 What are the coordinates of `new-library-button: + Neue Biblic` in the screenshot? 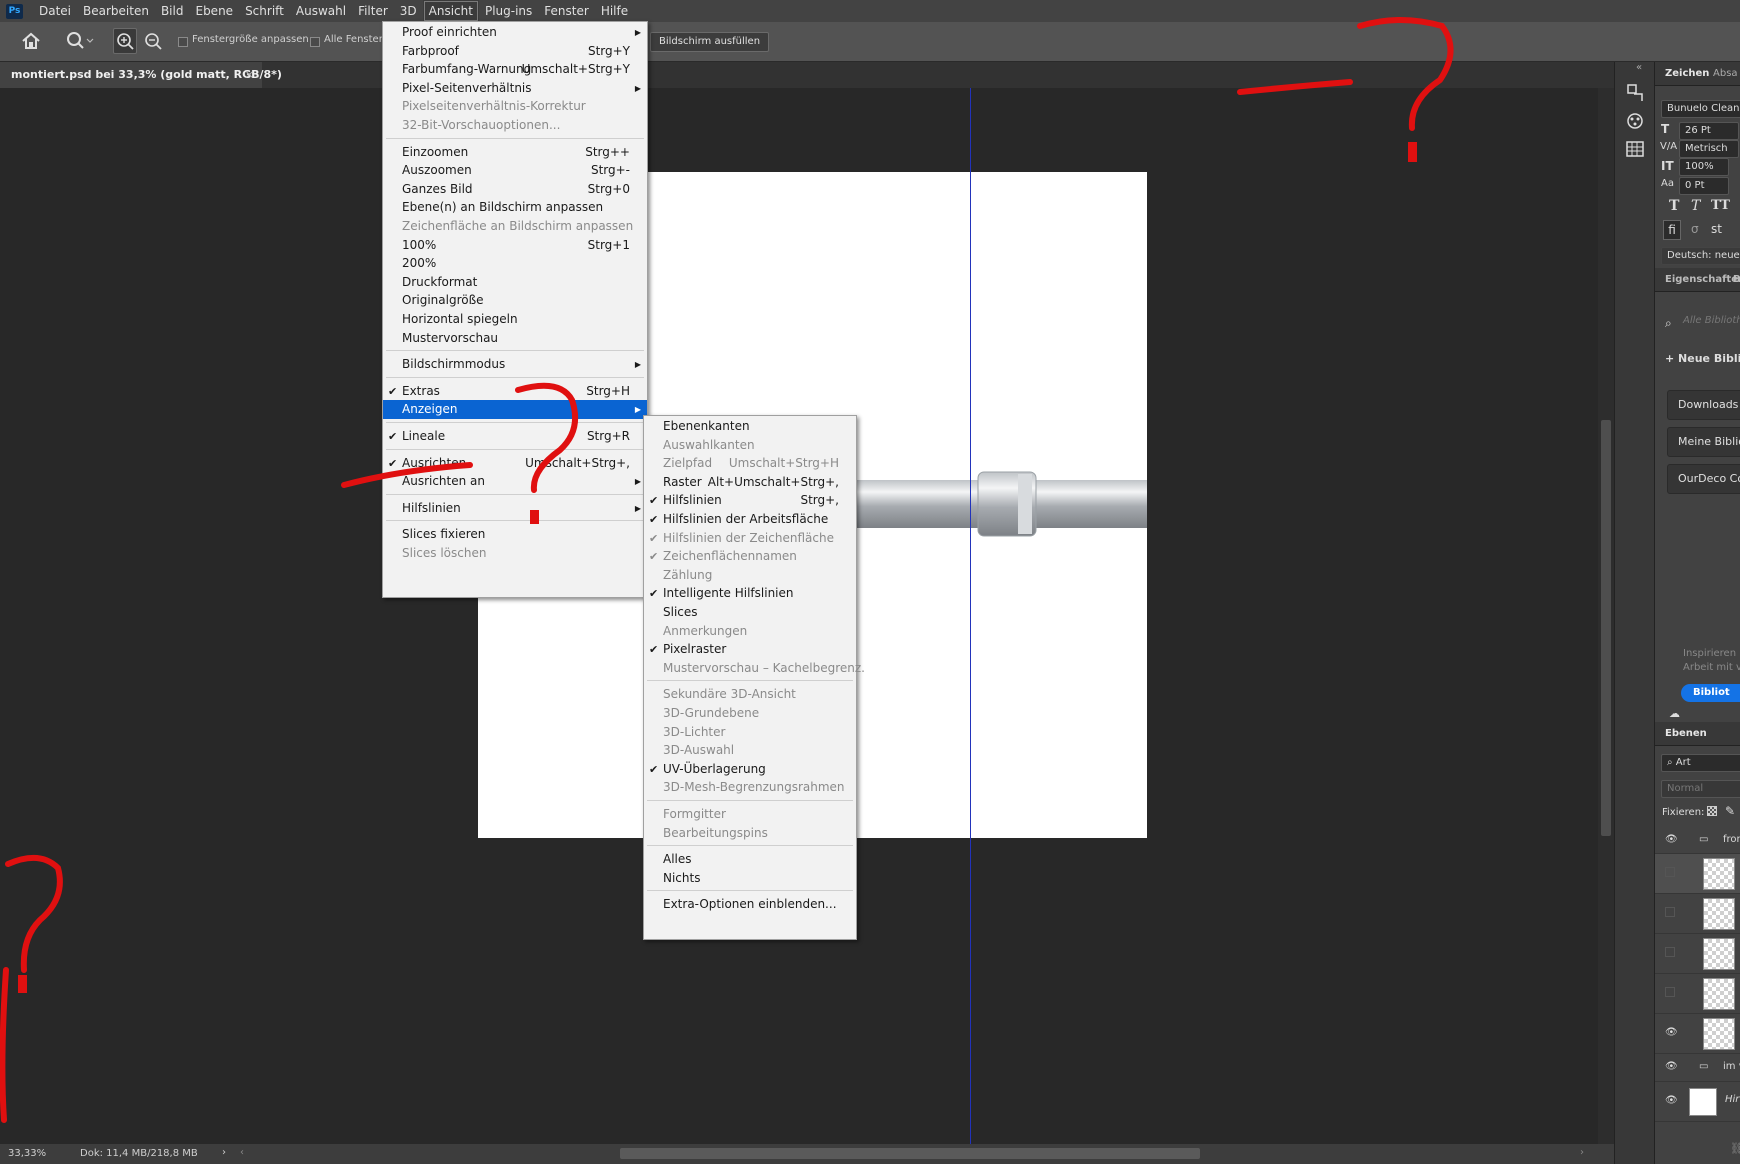 It's located at (1702, 358).